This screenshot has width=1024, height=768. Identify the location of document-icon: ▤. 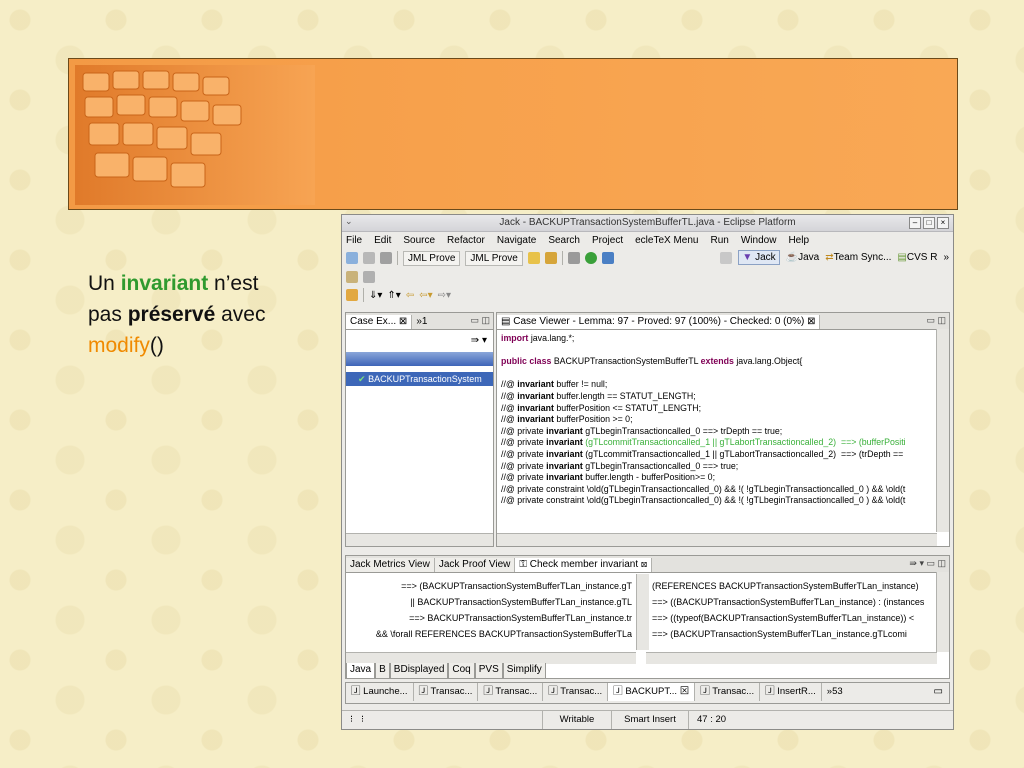
(506, 321).